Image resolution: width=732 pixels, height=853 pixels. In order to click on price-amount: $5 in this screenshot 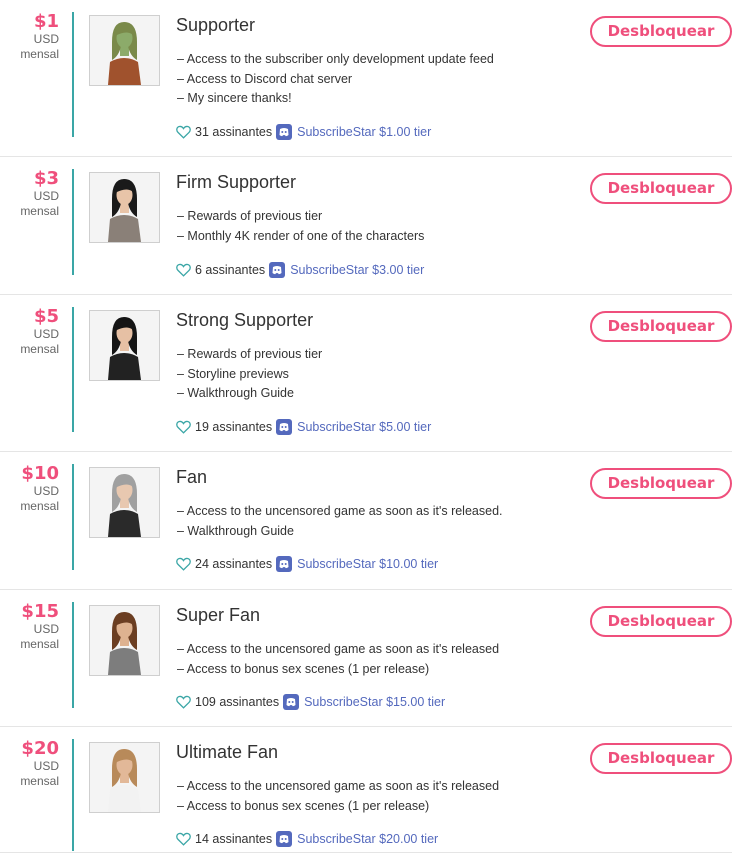, I will do `click(46, 316)`.